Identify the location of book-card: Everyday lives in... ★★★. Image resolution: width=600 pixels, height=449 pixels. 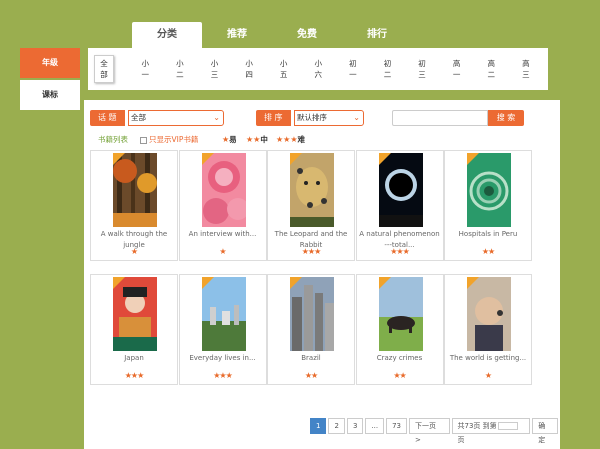
(222, 329).